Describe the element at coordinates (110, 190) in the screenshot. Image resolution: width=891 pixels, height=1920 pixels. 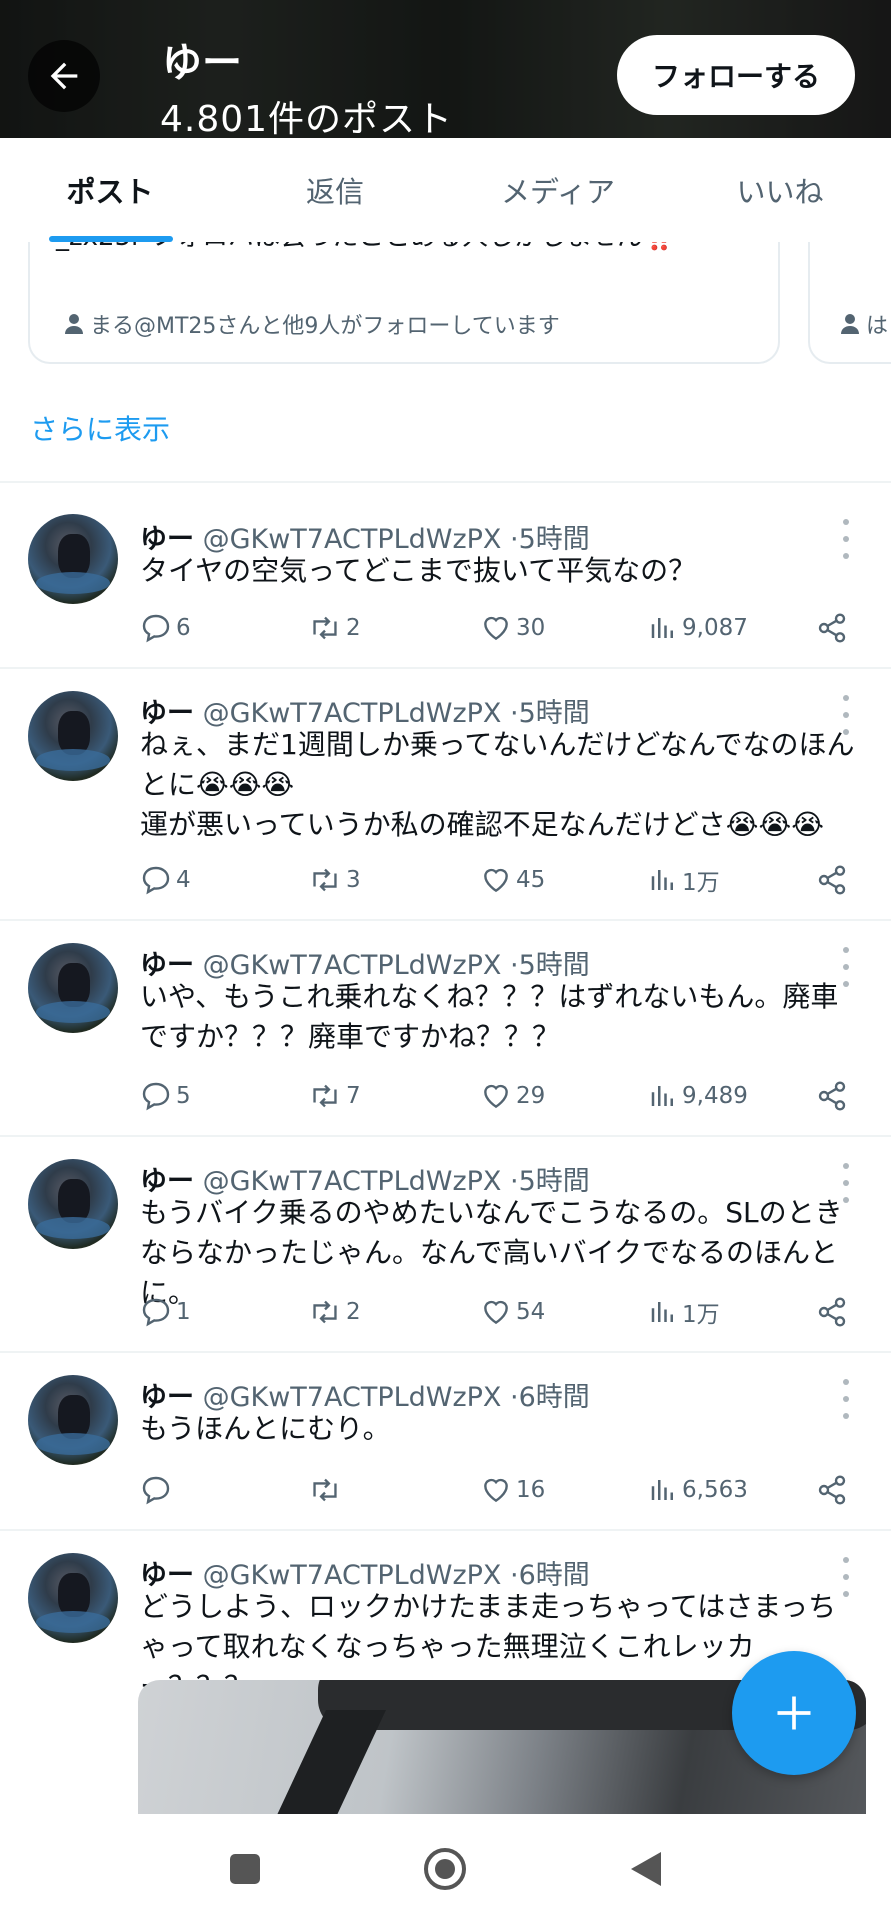
I see `tab-posts: ポスト` at that location.